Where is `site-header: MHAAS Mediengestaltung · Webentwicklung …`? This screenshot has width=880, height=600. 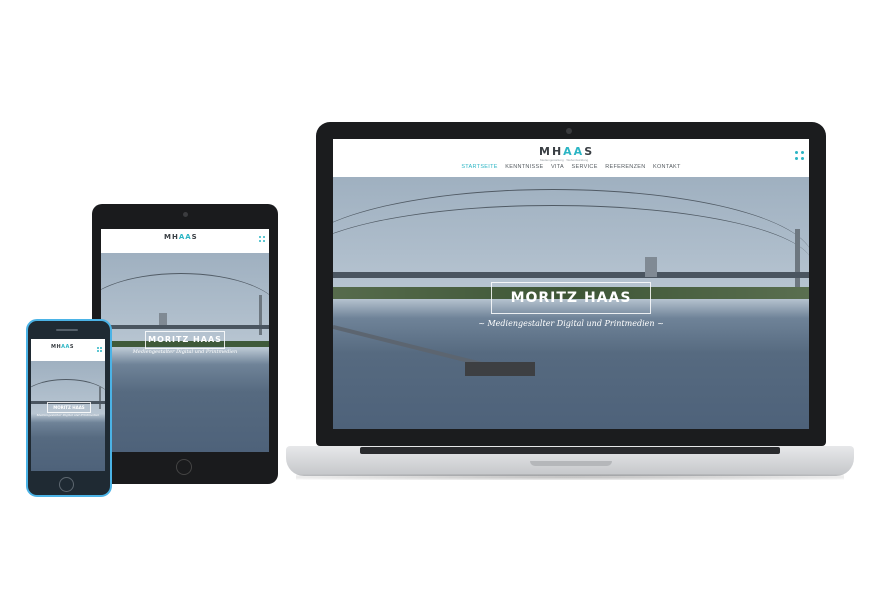
site-header: MHAAS Mediengestaltung · Webentwicklung … is located at coordinates (571, 158).